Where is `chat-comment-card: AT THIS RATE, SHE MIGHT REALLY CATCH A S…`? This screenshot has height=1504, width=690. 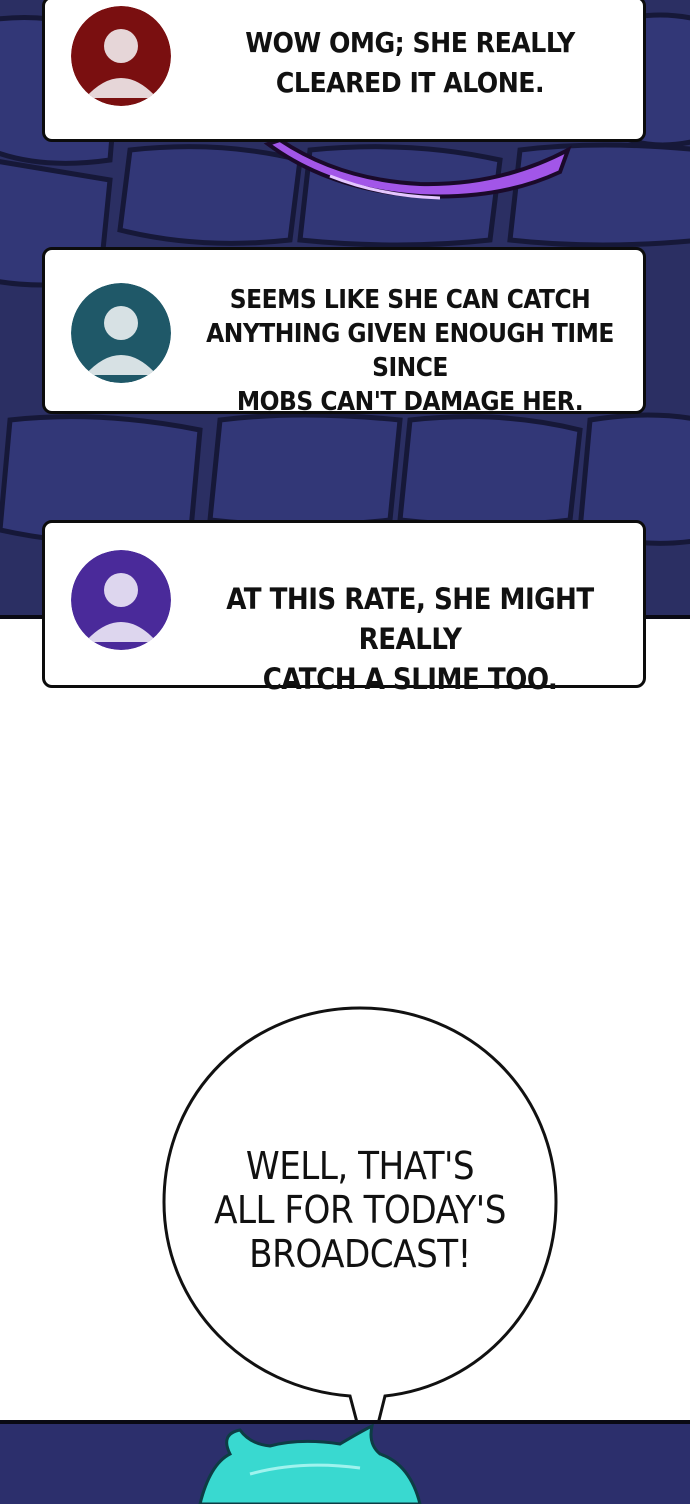
chat-comment-card: AT THIS RATE, SHE MIGHT REALLY CATCH A S… is located at coordinates (344, 608).